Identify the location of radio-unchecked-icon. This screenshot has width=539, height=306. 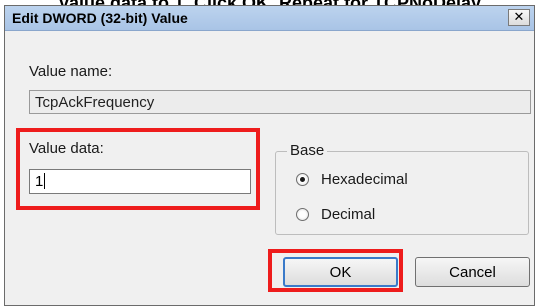
(302, 214).